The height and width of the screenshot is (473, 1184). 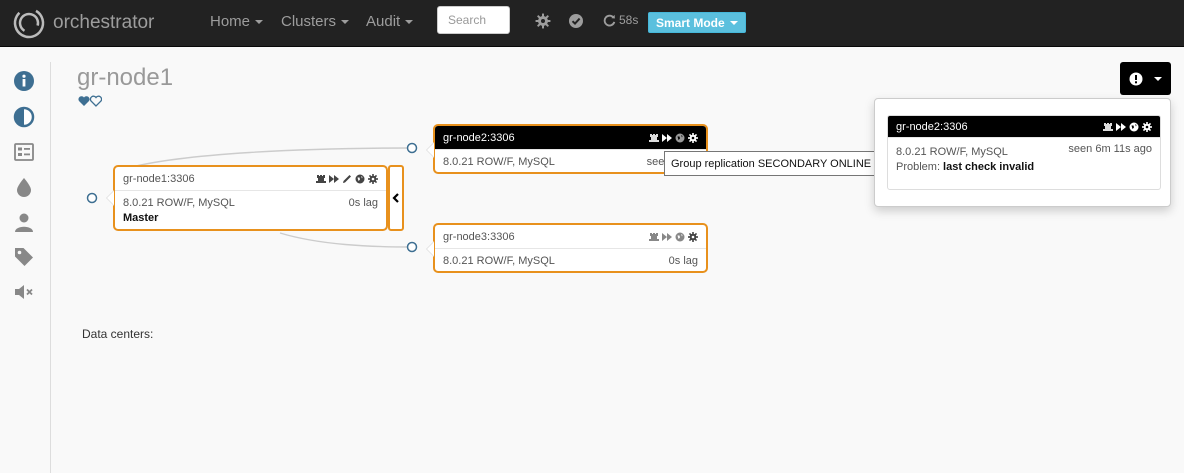 What do you see at coordinates (570, 237) in the screenshot?
I see `node-header: gr-node3:3306` at bounding box center [570, 237].